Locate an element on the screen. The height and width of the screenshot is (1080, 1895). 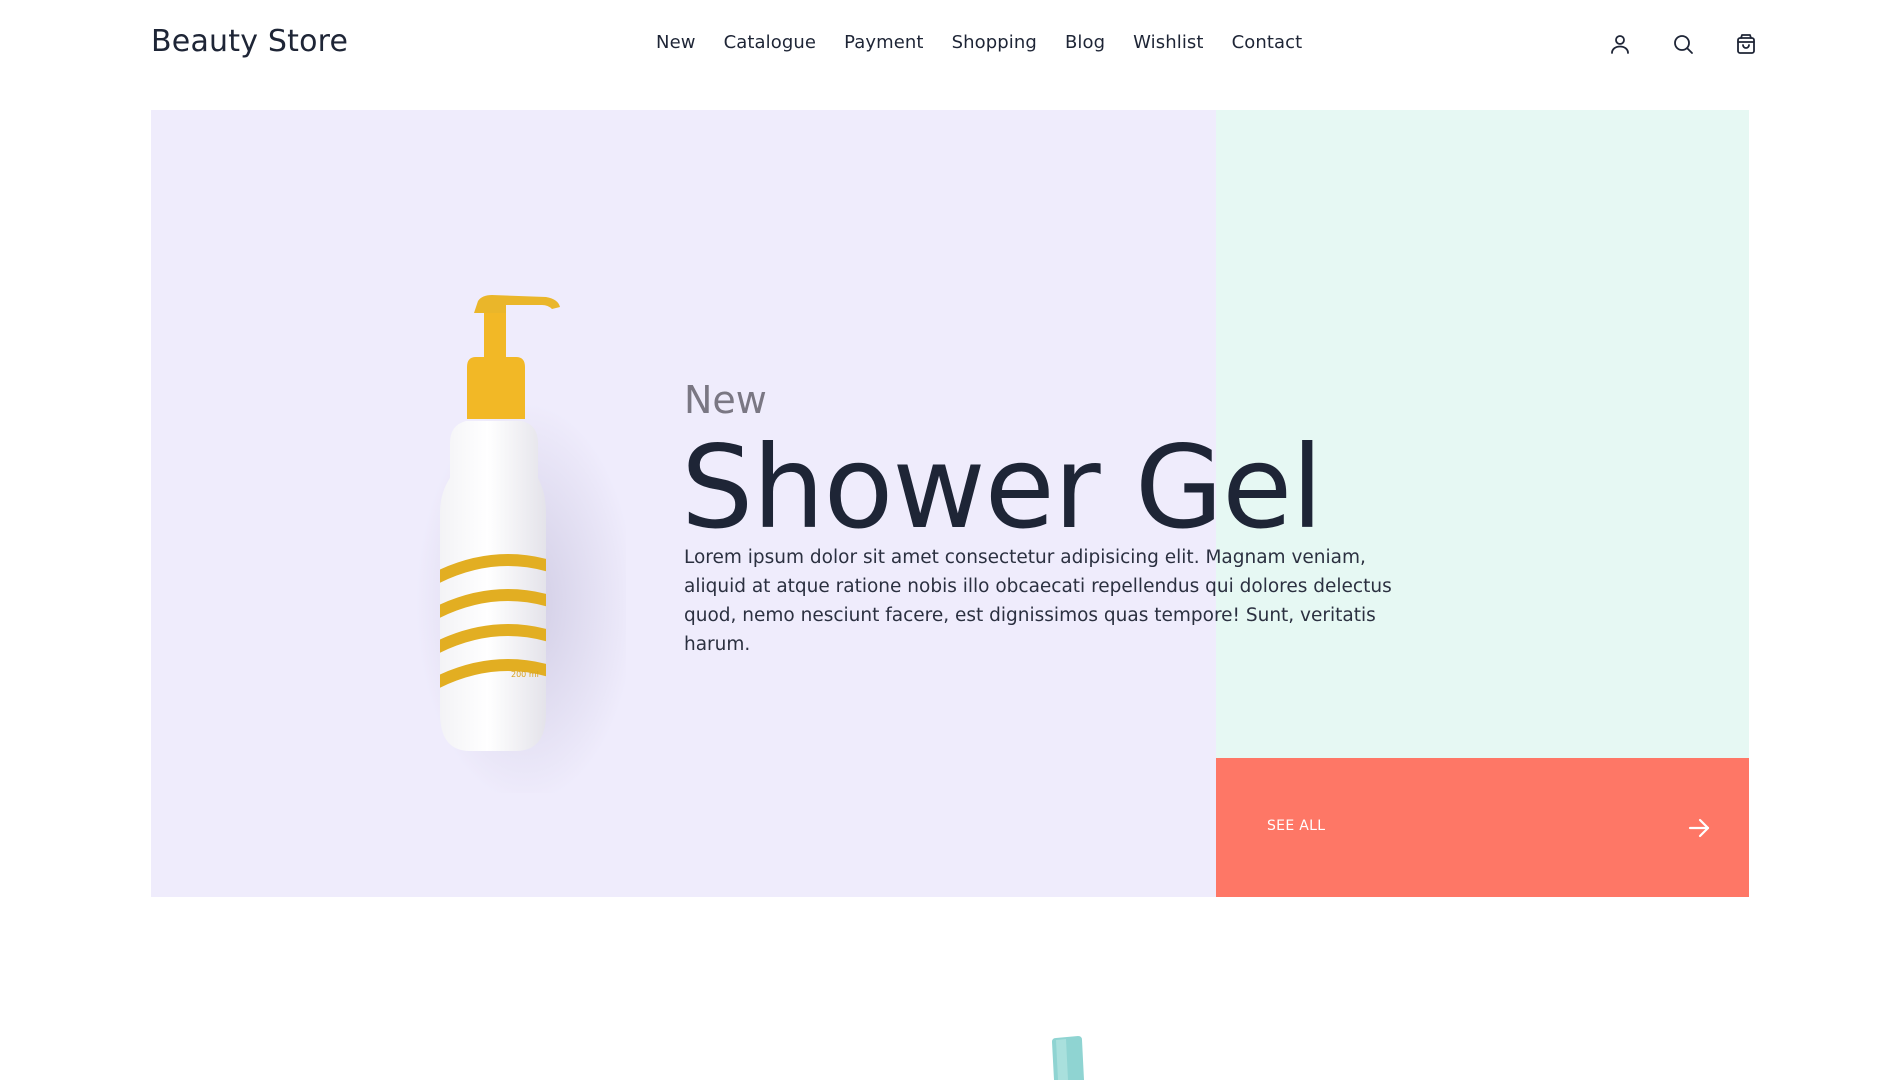
nav-item-new: New is located at coordinates (676, 42).